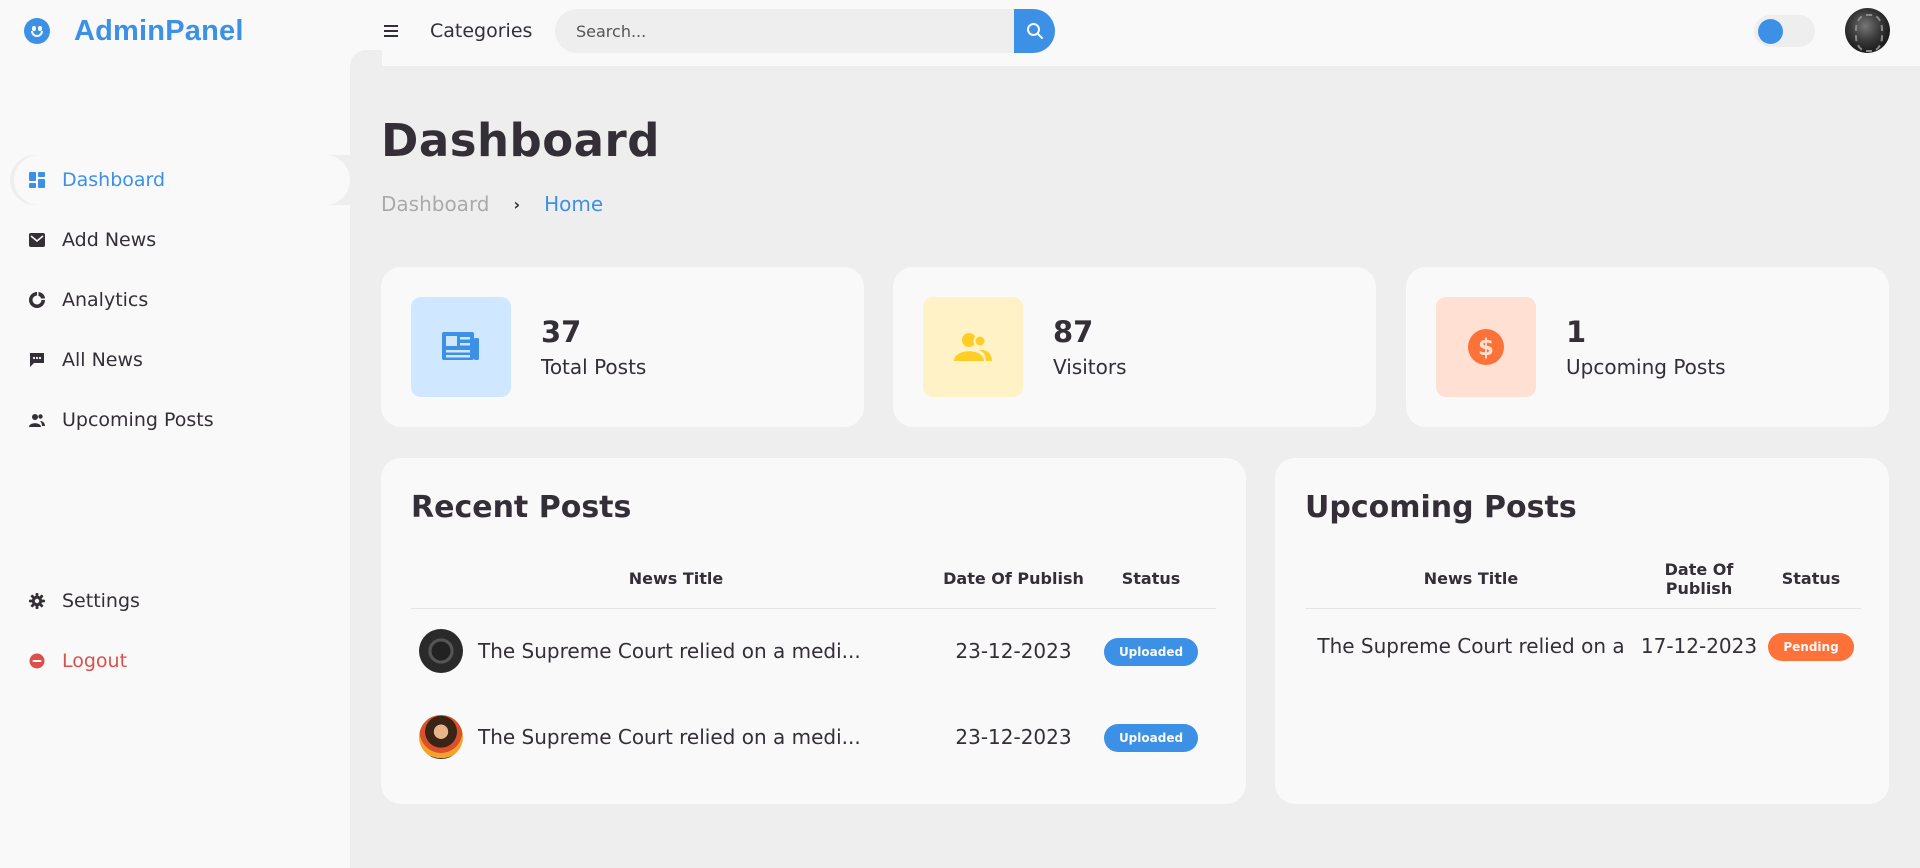 This screenshot has width=1920, height=868. What do you see at coordinates (561, 332) in the screenshot?
I see `stat-value: 37` at bounding box center [561, 332].